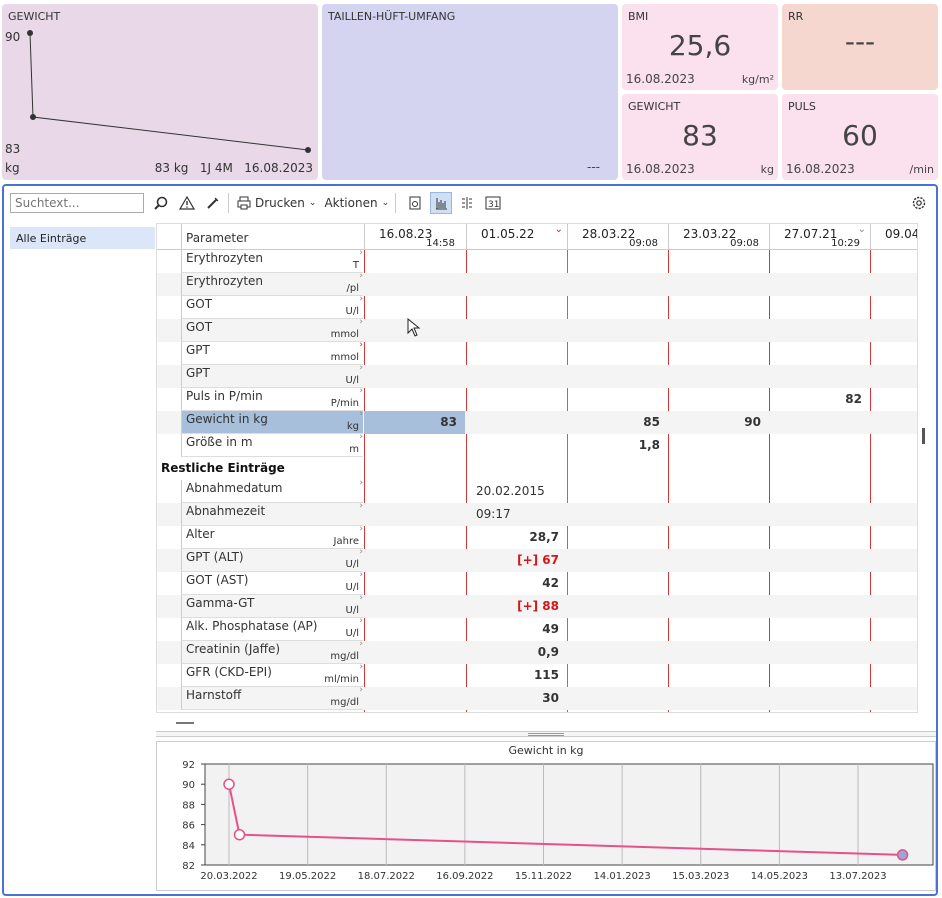 The image size is (942, 898). Describe the element at coordinates (537, 352) in the screenshot. I see `table-row: GPT mmol ›` at that location.